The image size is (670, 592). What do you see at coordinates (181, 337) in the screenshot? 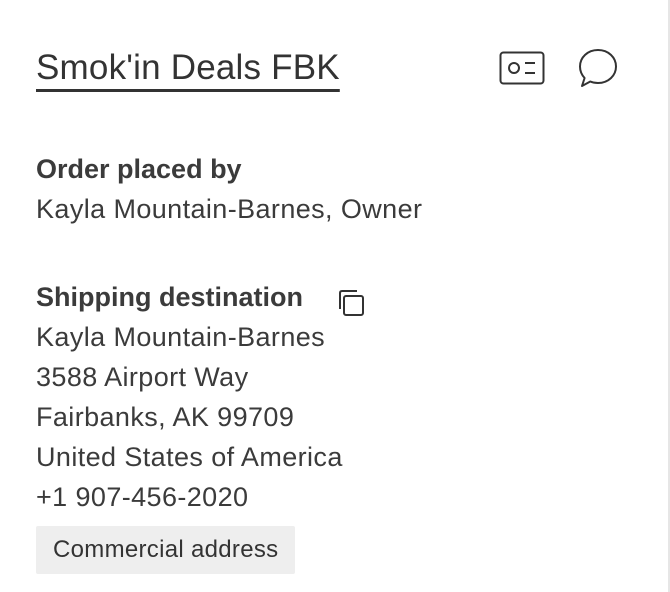
I see `shipping-recipient-name: Kayla Mountain-Barnes` at bounding box center [181, 337].